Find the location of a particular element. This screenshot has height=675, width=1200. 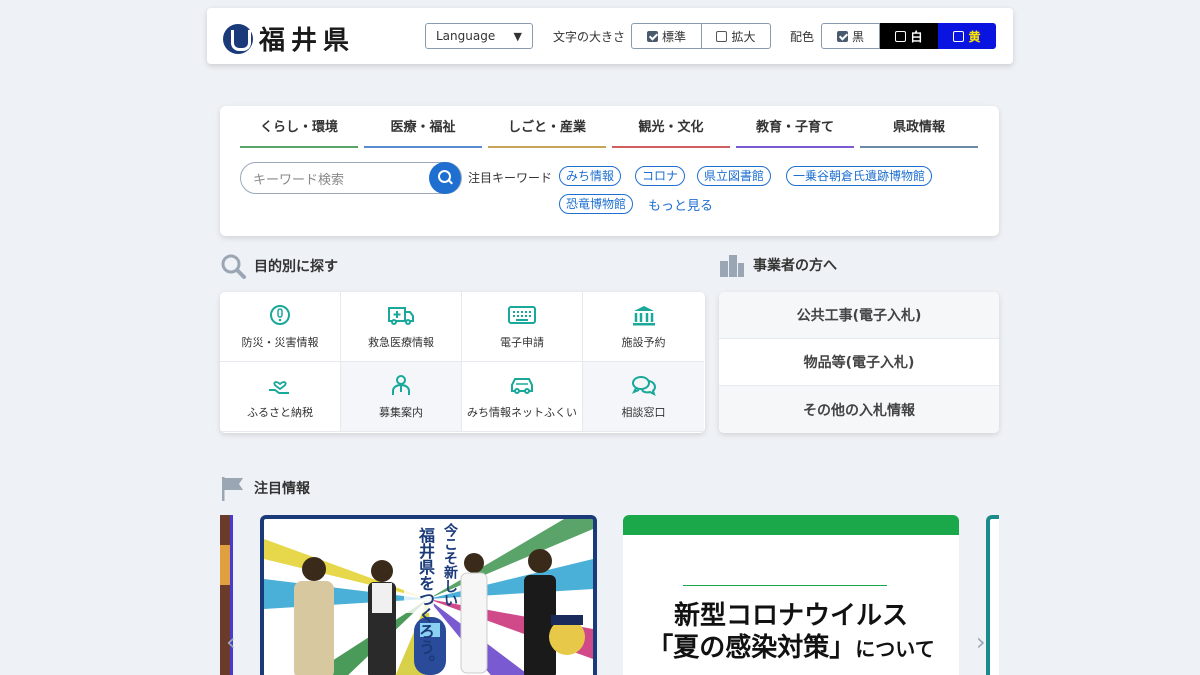

flag-icon is located at coordinates (232, 489).